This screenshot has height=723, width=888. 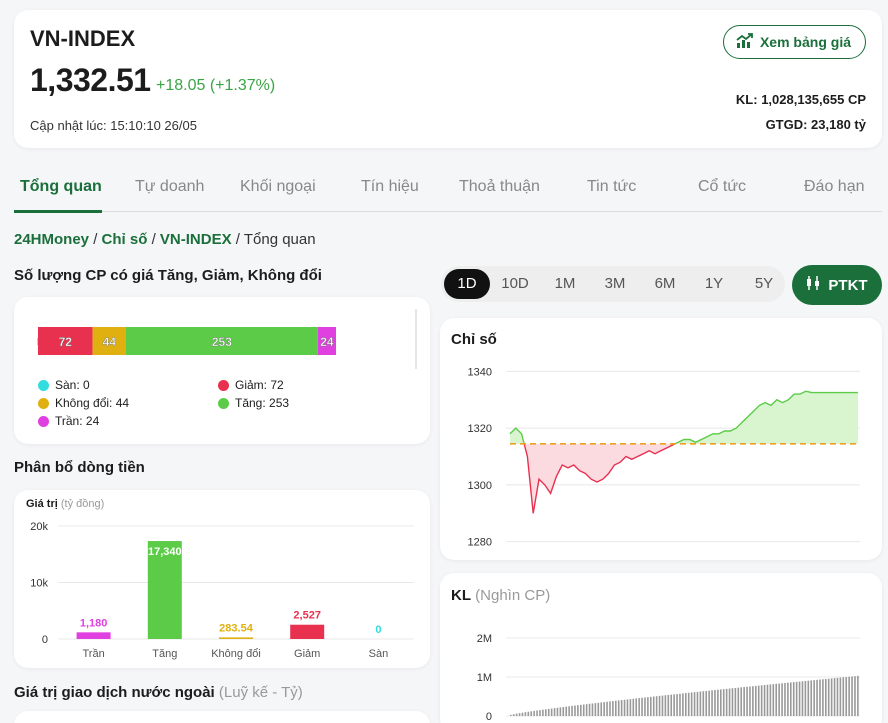 I want to click on ceiling-dot, so click(x=43, y=421).